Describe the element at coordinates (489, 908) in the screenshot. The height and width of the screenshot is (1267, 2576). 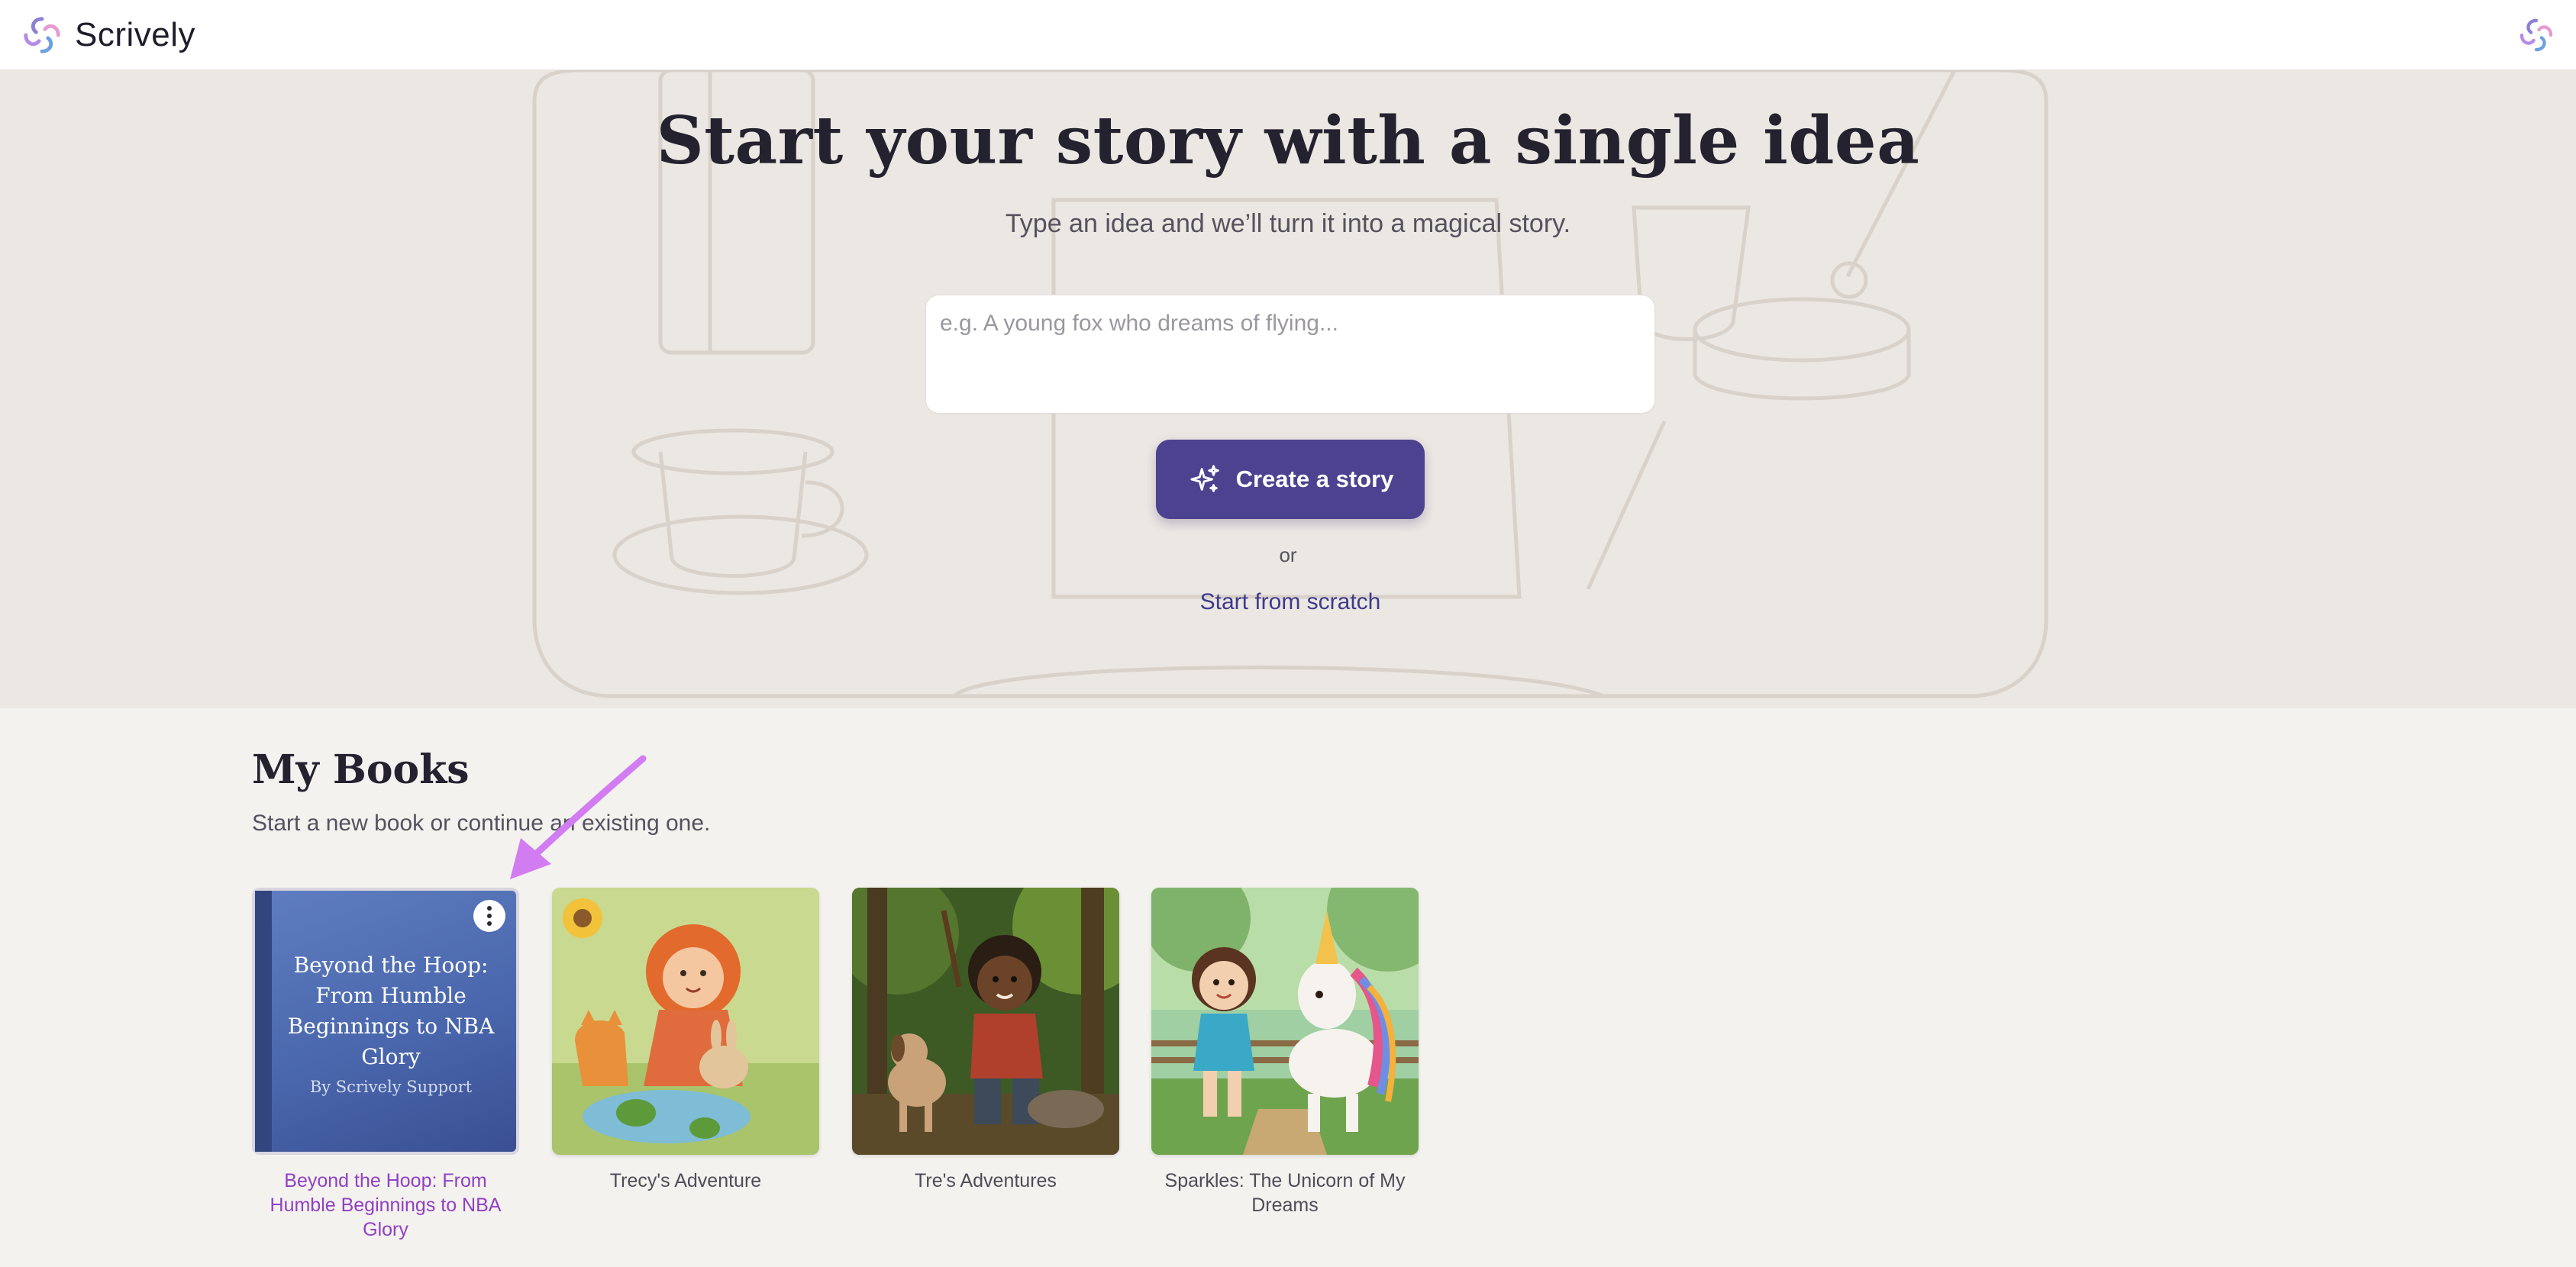
I see `more-vertical-icon` at that location.